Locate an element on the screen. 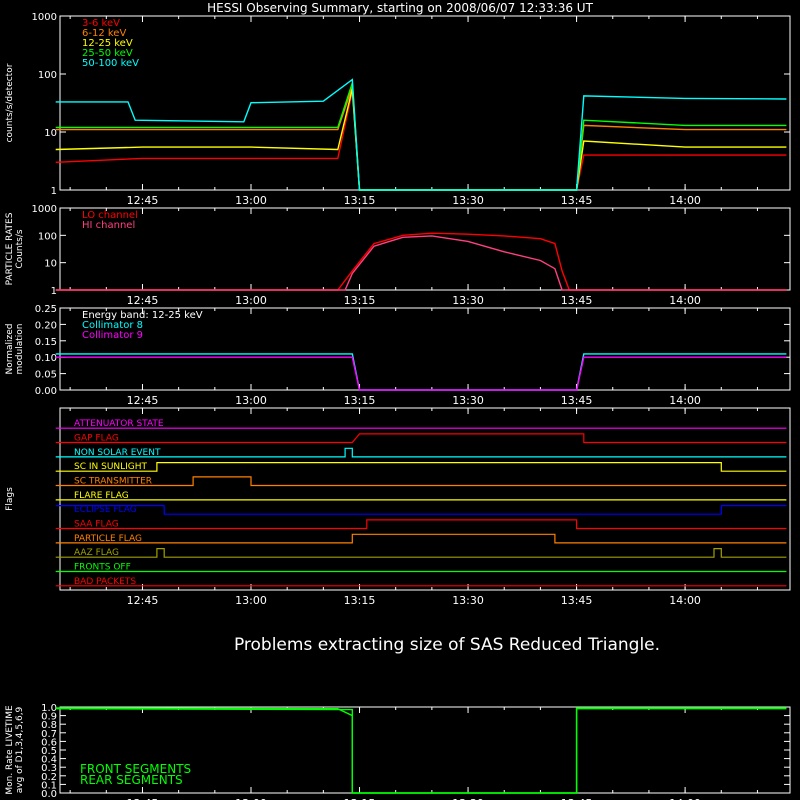  y-tick-label: 0.10 is located at coordinates (46, 358).